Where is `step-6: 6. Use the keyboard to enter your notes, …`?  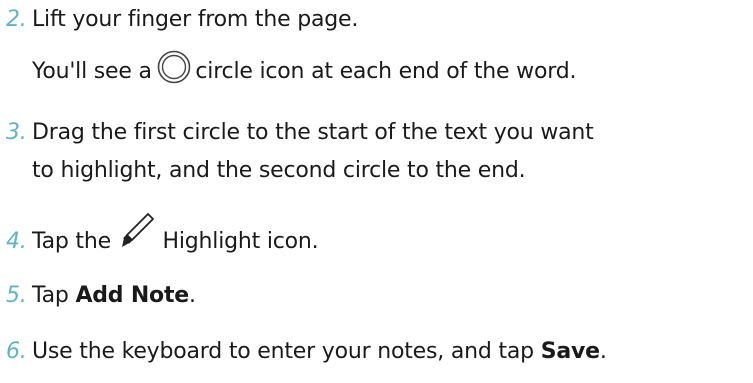
step-6: 6. Use the keyboard to enter your notes, … is located at coordinates (306, 352).